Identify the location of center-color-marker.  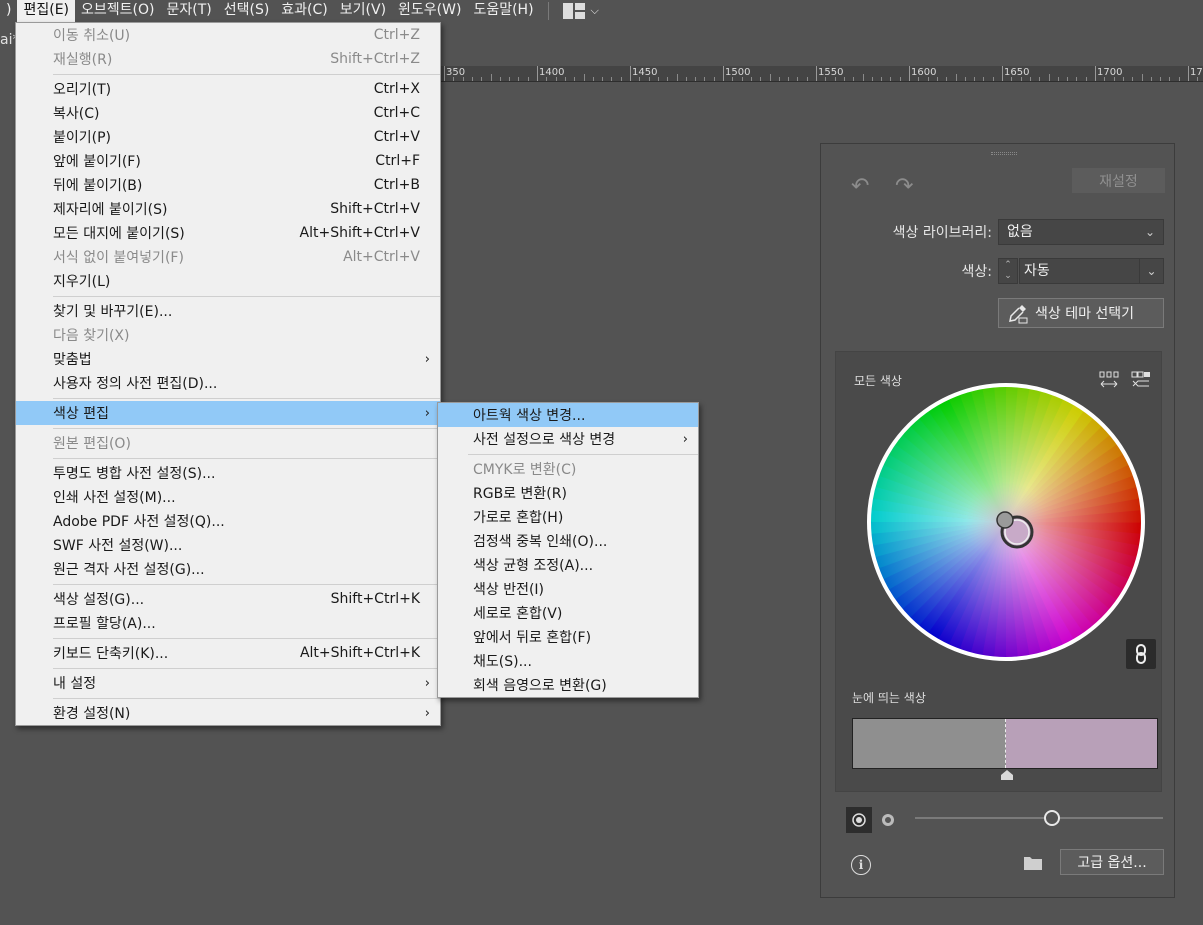
(1005, 520).